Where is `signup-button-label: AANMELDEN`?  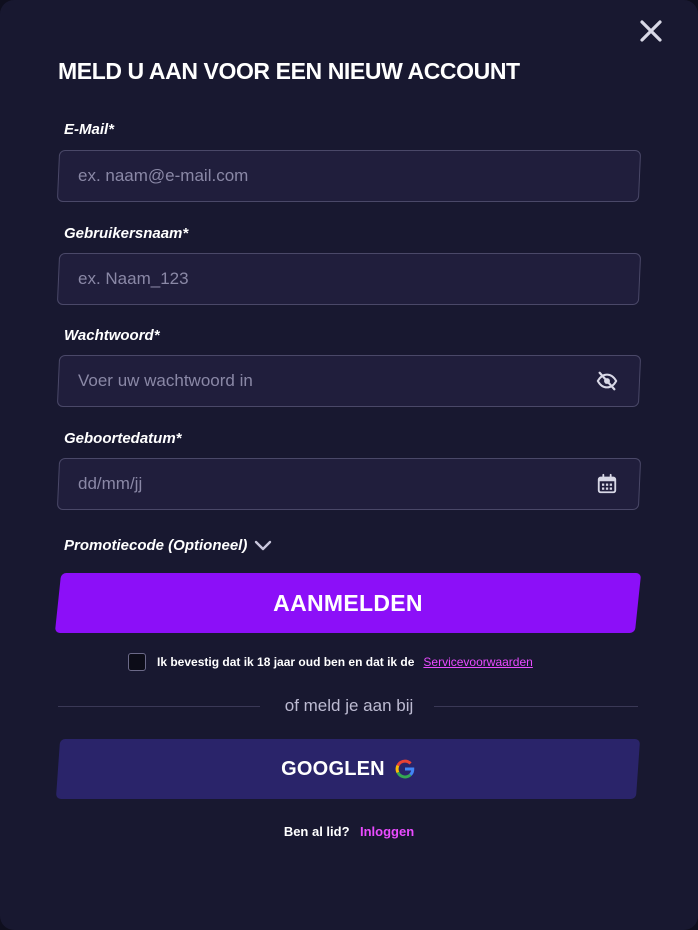 signup-button-label: AANMELDEN is located at coordinates (348, 602).